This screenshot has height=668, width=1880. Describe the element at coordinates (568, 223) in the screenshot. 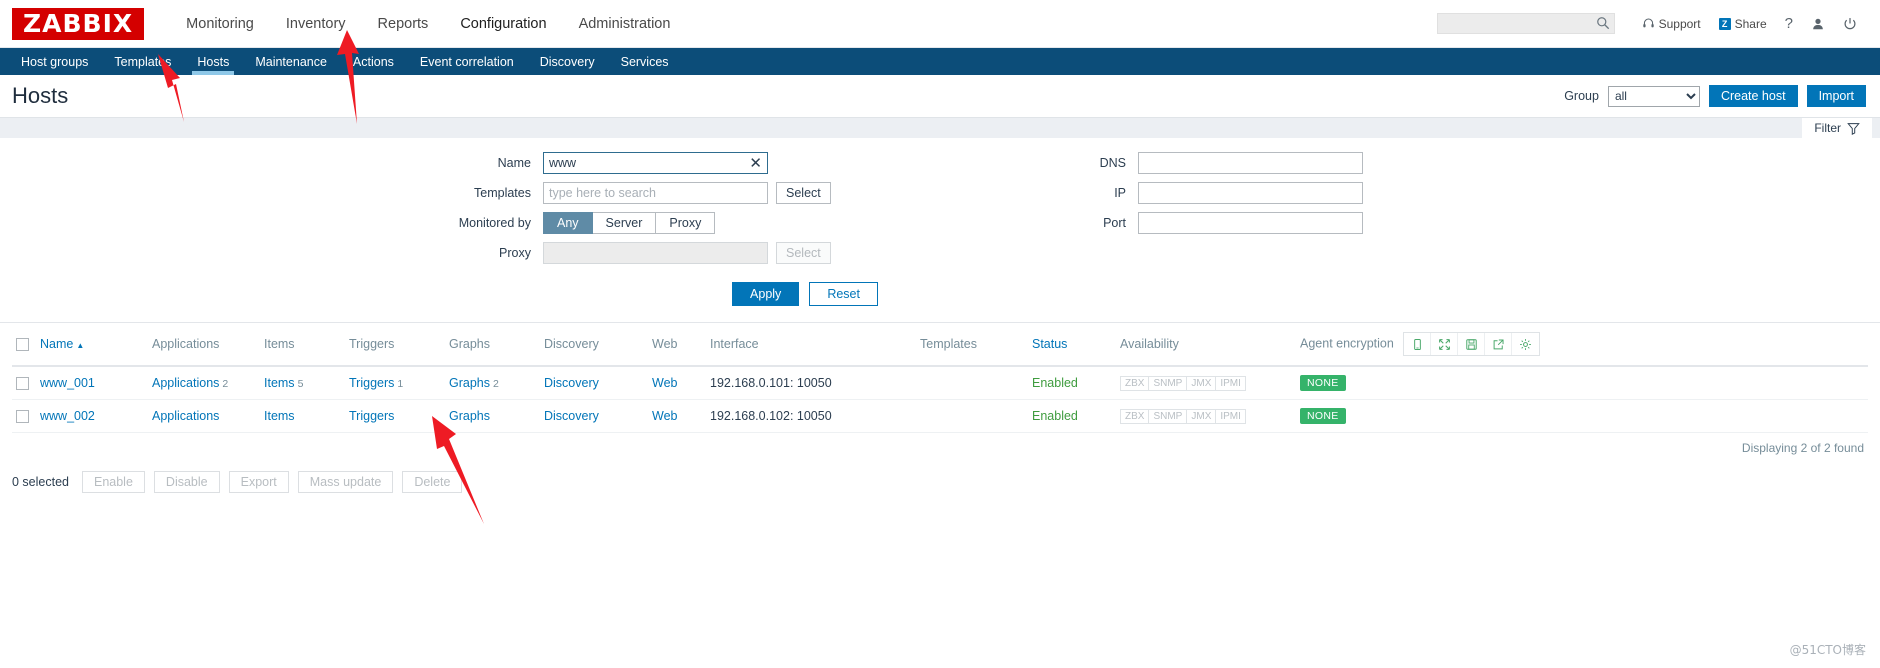

I see `monitored-by-option-any: Any` at that location.